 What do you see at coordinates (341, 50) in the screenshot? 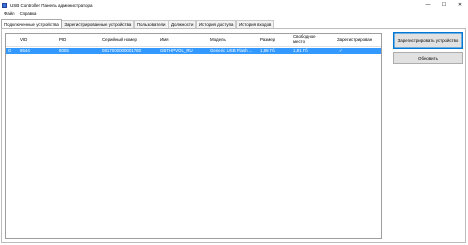
I see `cell-registered-check: ✓` at bounding box center [341, 50].